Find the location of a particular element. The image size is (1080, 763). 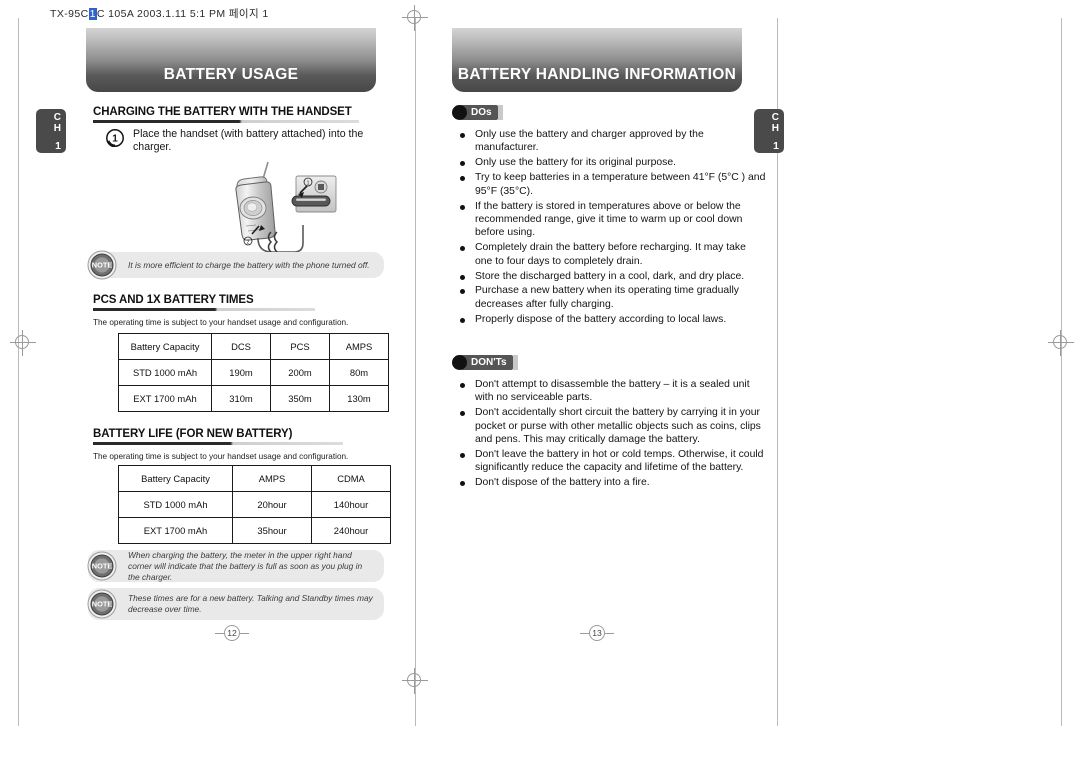

left-chapter-tab: C H 1 is located at coordinates (51, 131).